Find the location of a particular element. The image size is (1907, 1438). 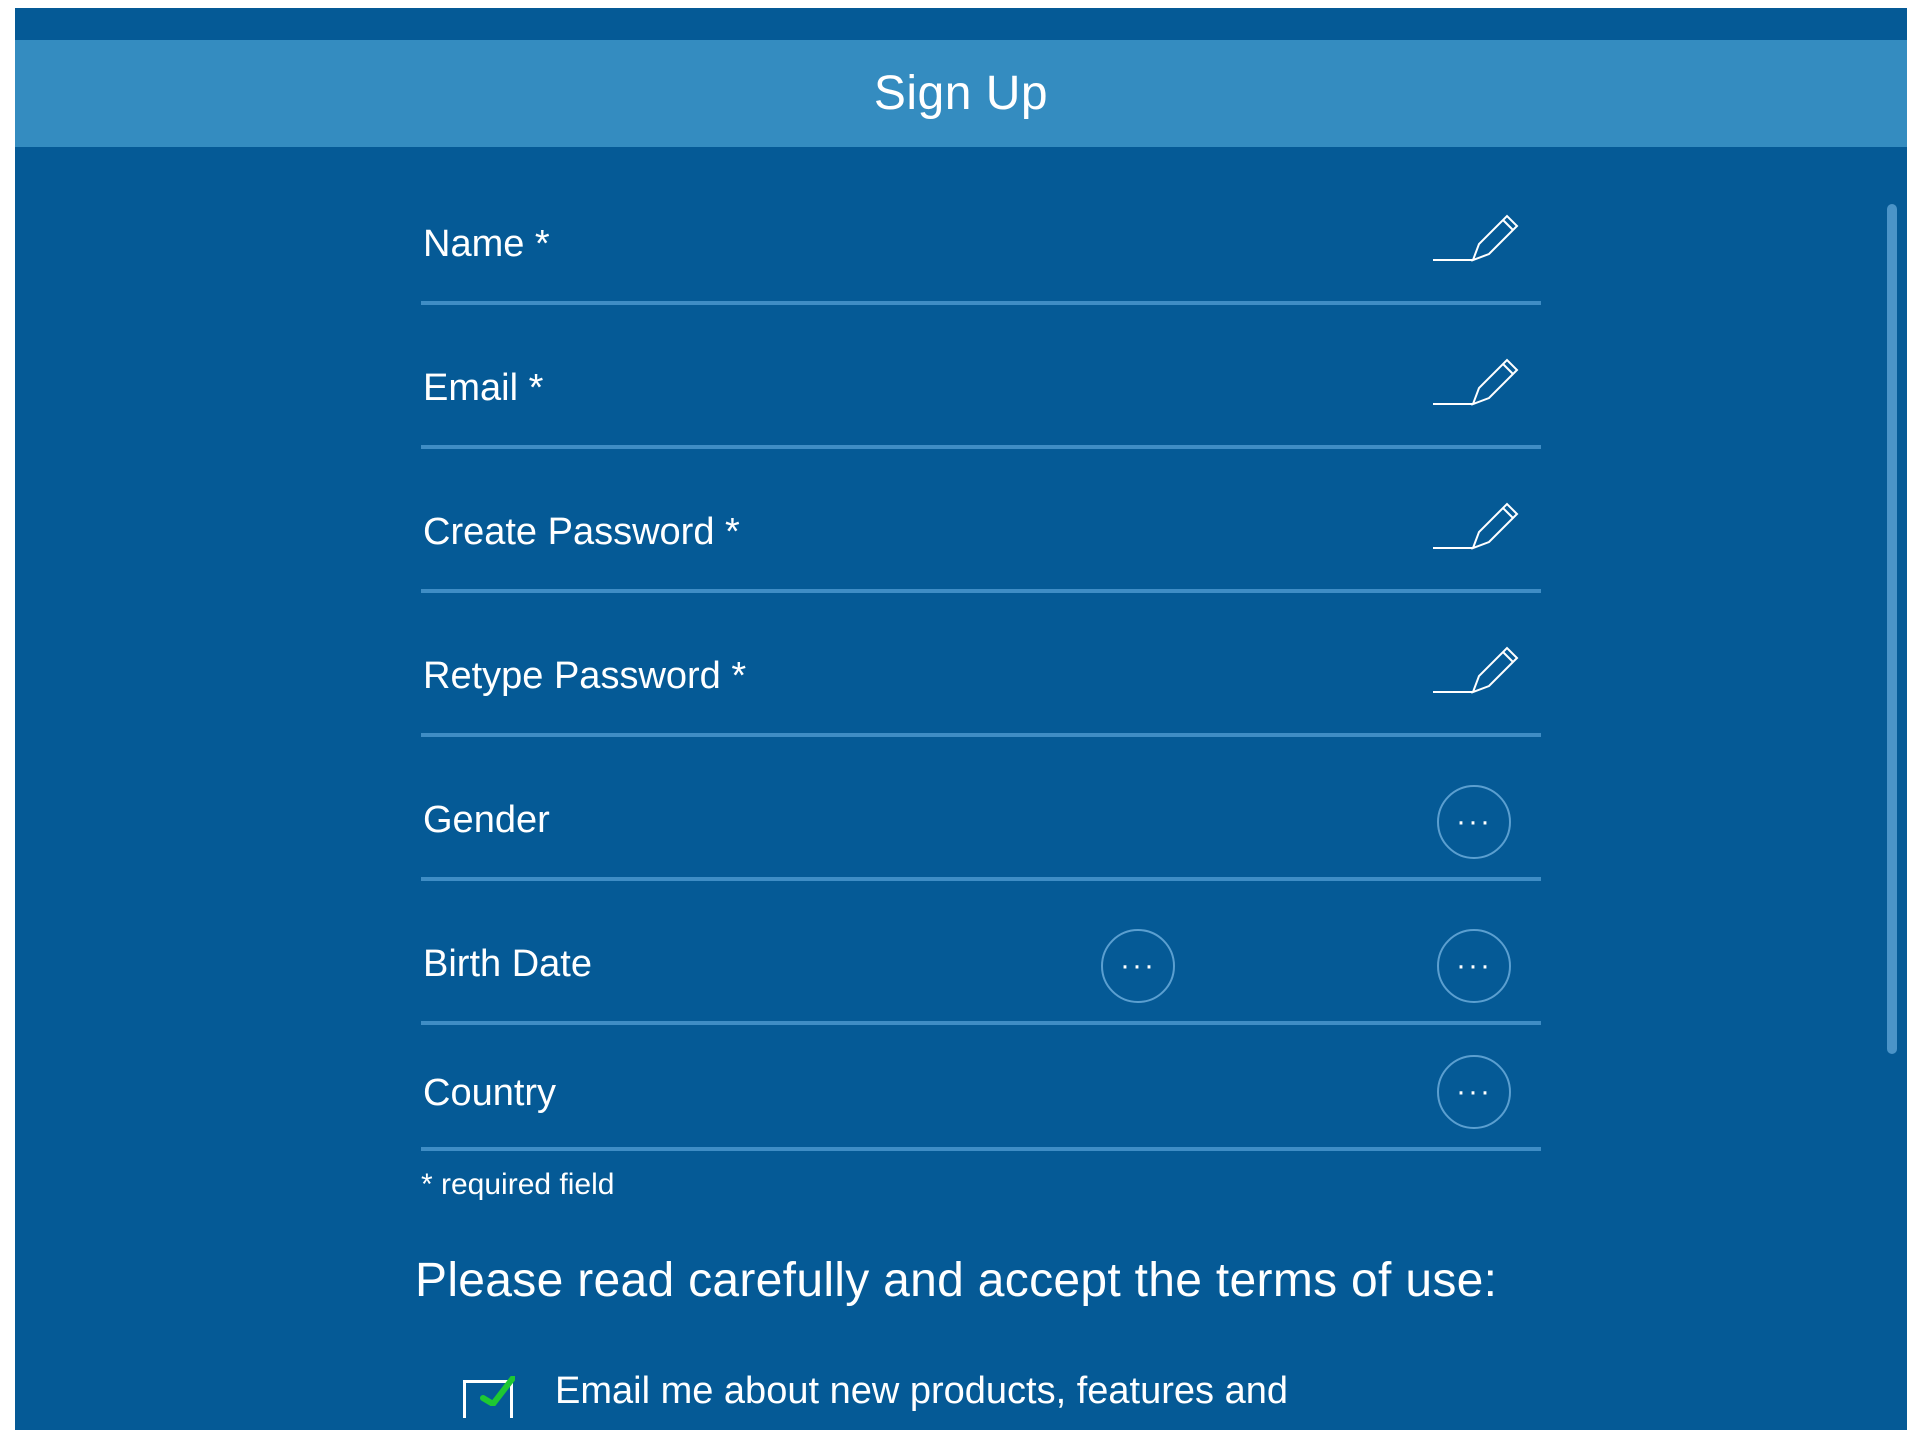

email-label: Email * is located at coordinates (483, 388).